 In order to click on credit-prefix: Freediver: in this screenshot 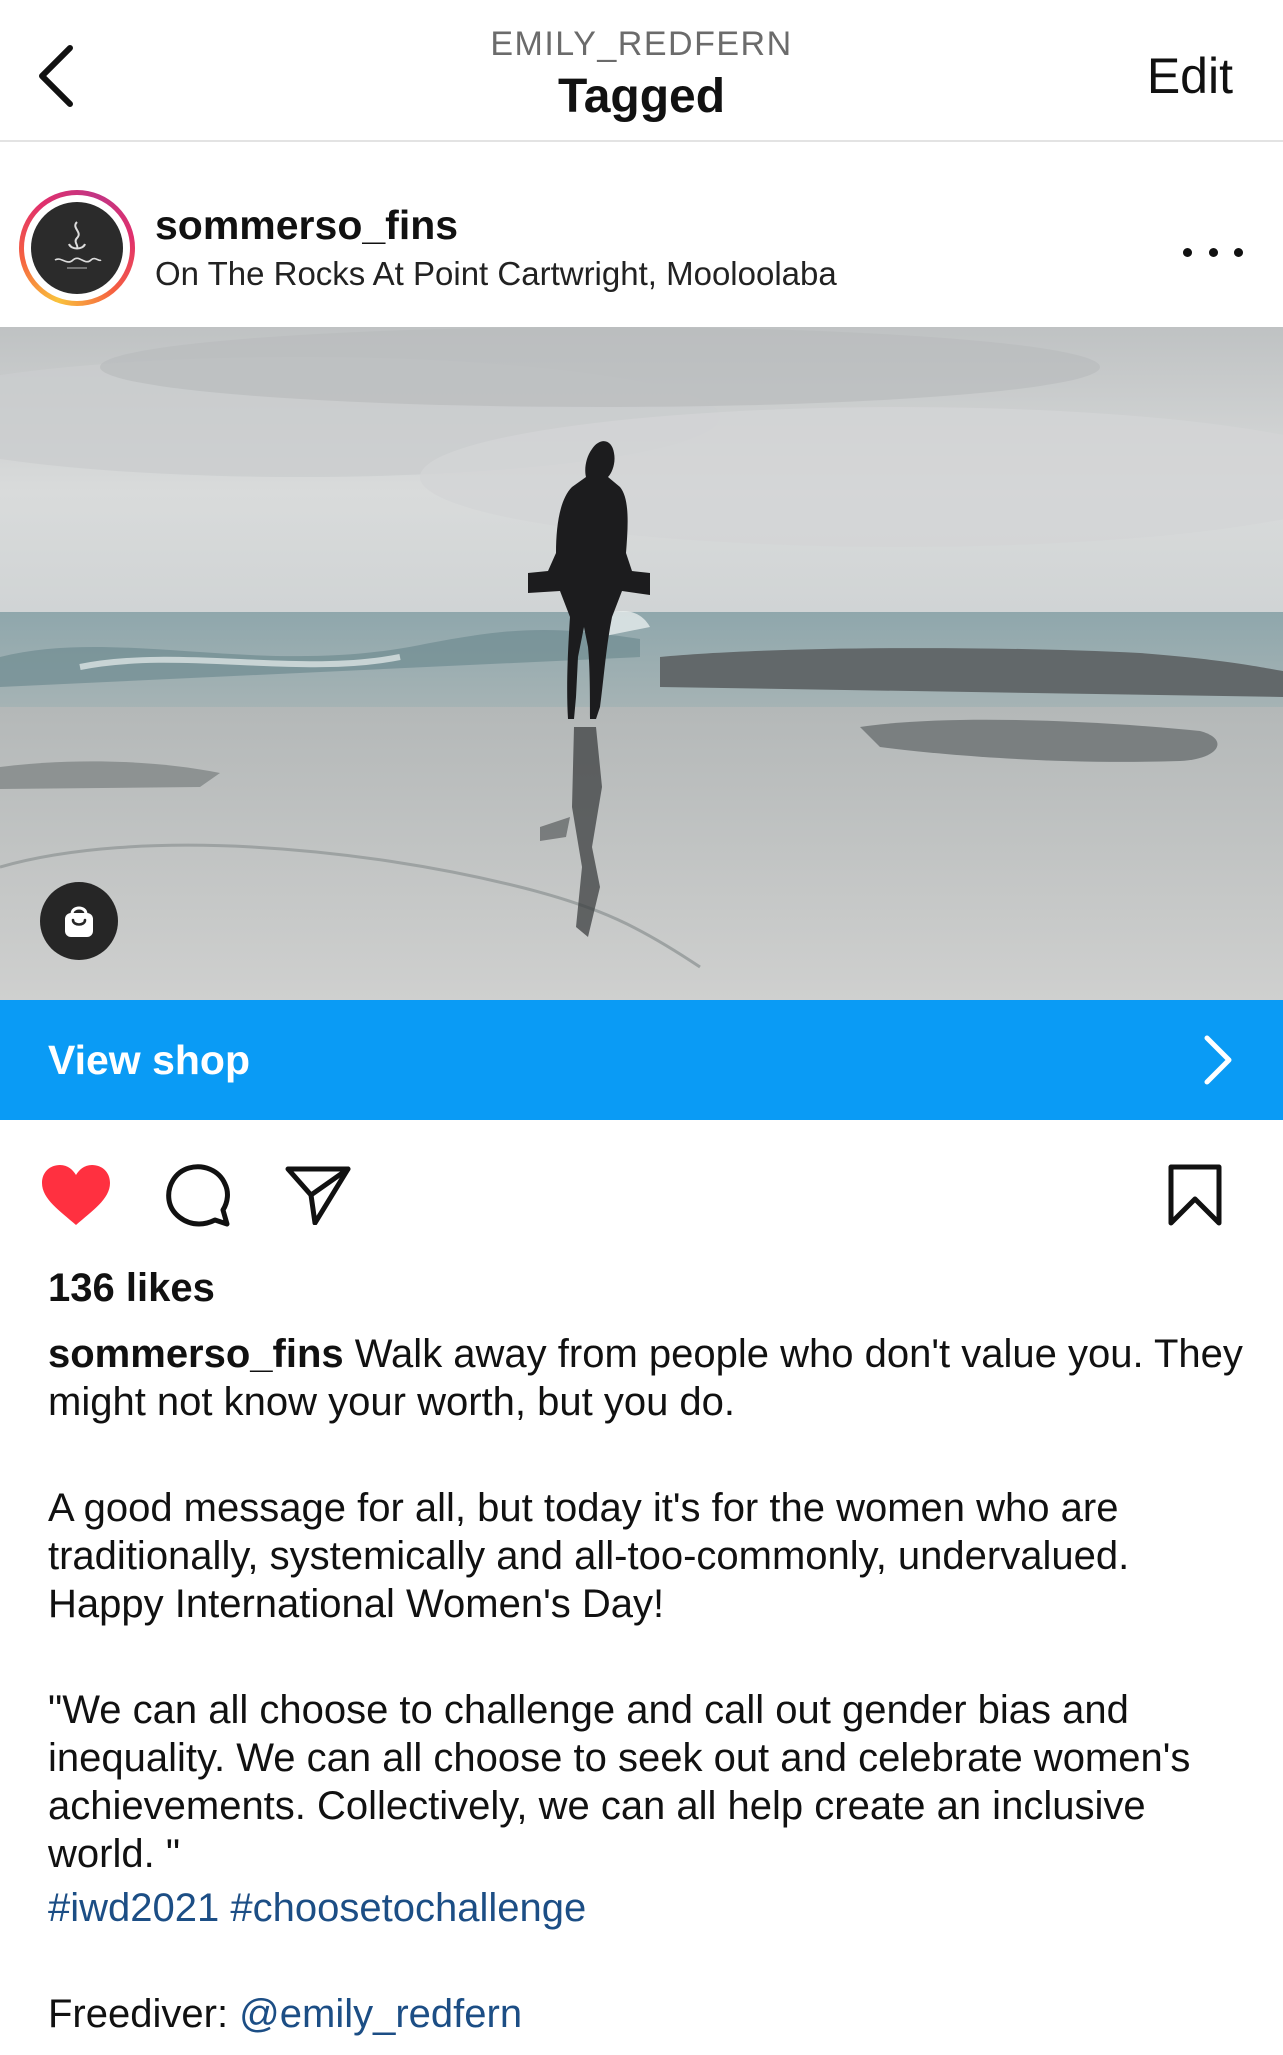, I will do `click(144, 2014)`.